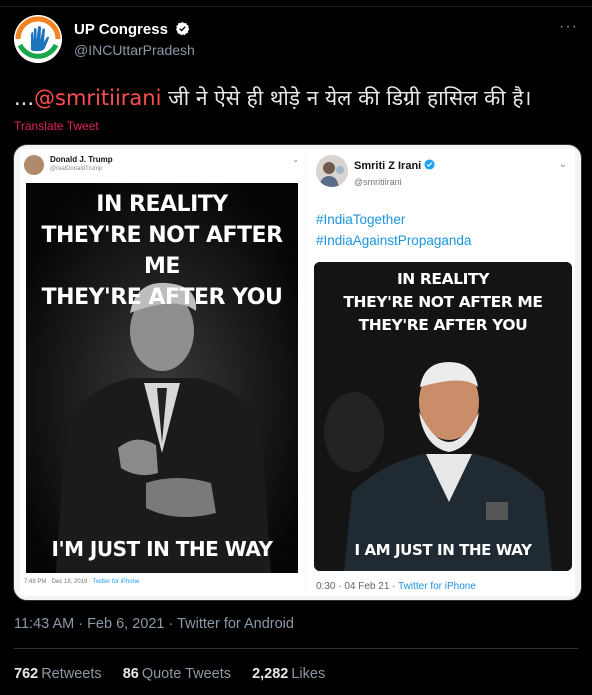  What do you see at coordinates (58, 582) in the screenshot?
I see `embedded-timestamp: 7:49 PM · Dec 18, 2019 ·` at bounding box center [58, 582].